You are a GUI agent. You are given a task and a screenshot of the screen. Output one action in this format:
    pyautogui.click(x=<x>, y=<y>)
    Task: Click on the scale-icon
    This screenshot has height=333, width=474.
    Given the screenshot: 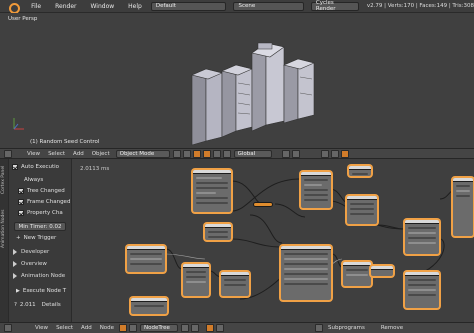 What is the action you would take?
    pyautogui.click(x=226, y=153)
    